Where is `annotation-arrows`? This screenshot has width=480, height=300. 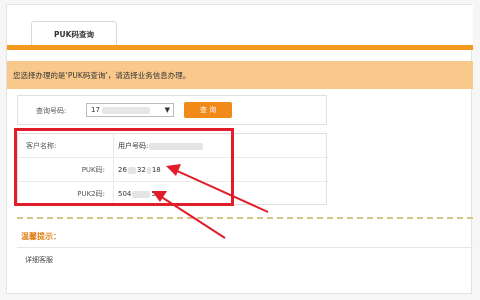 annotation-arrows is located at coordinates (210, 201).